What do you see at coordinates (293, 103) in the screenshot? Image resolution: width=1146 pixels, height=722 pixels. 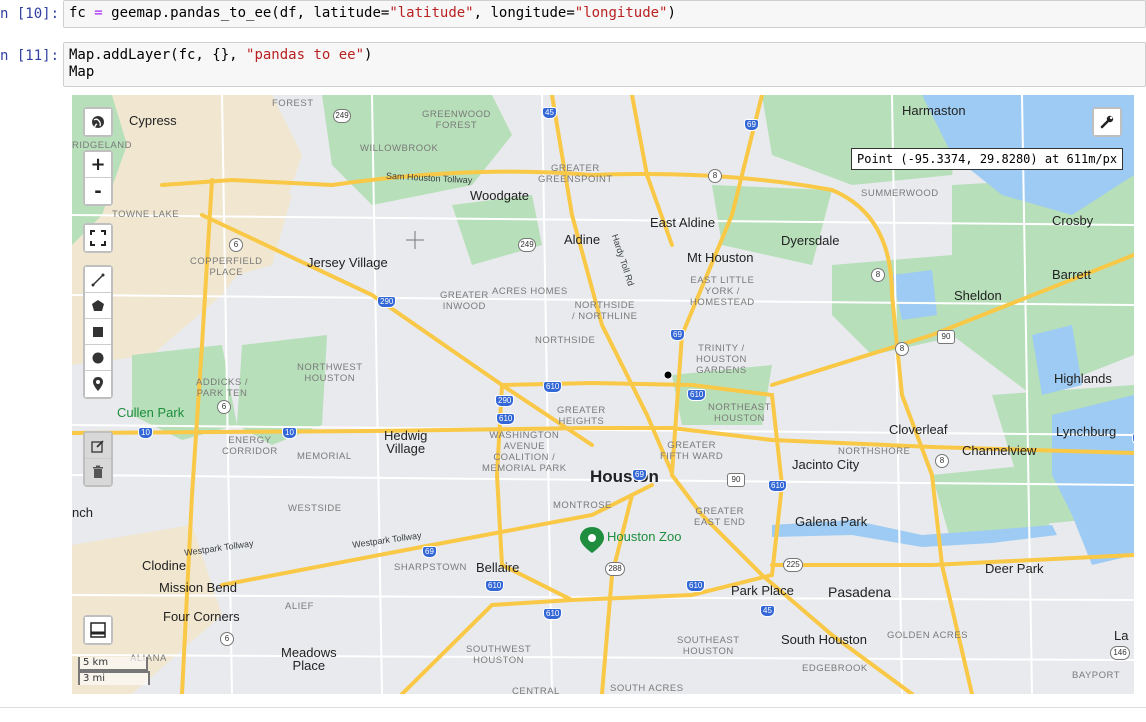 I see `label-forest: FOREST` at bounding box center [293, 103].